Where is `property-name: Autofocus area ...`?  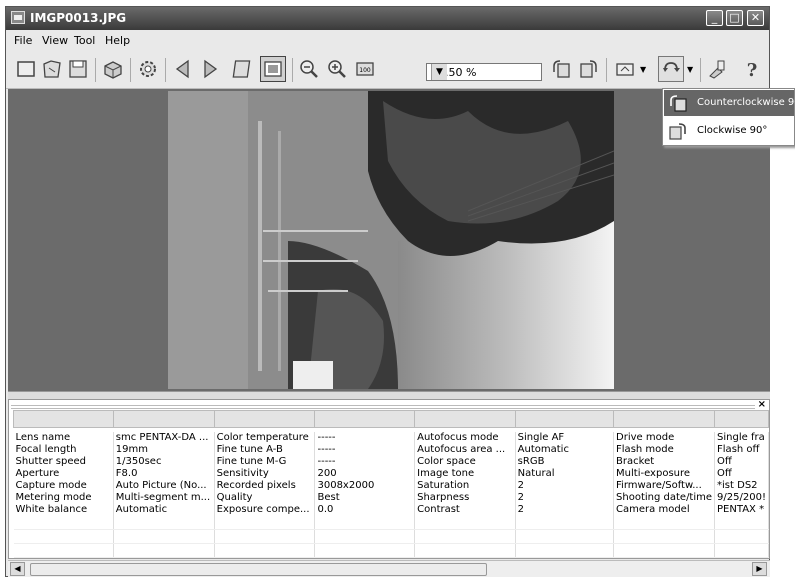 property-name: Autofocus area ... is located at coordinates (465, 450).